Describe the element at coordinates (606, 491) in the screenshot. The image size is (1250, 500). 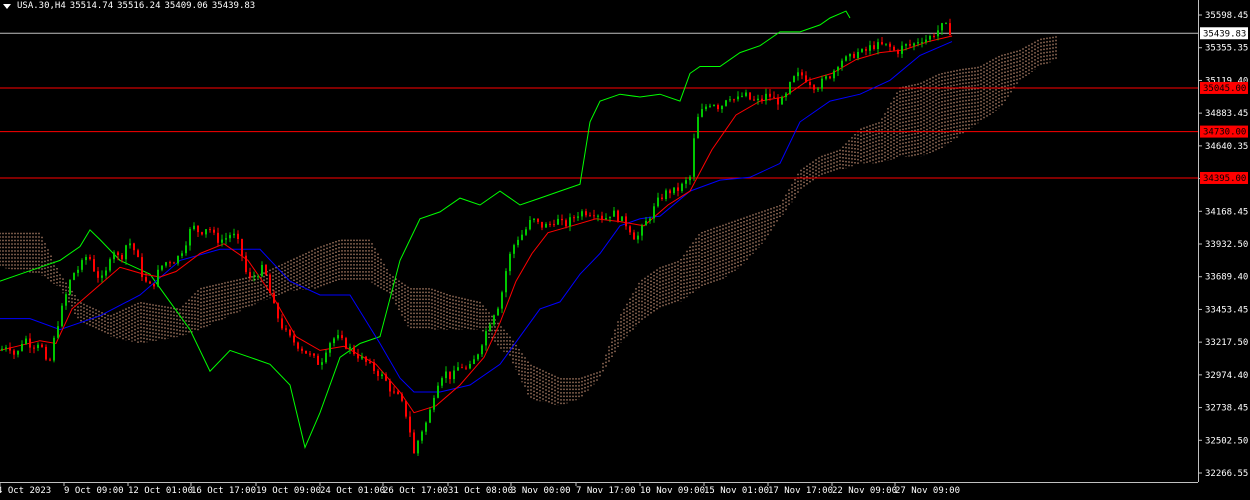
I see `x-tick-label: 7 Nov 17:00` at that location.